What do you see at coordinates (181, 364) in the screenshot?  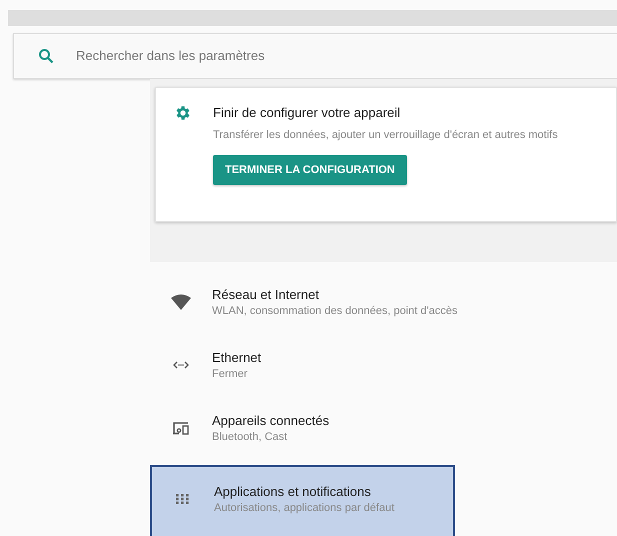 I see `ethernet-icon` at bounding box center [181, 364].